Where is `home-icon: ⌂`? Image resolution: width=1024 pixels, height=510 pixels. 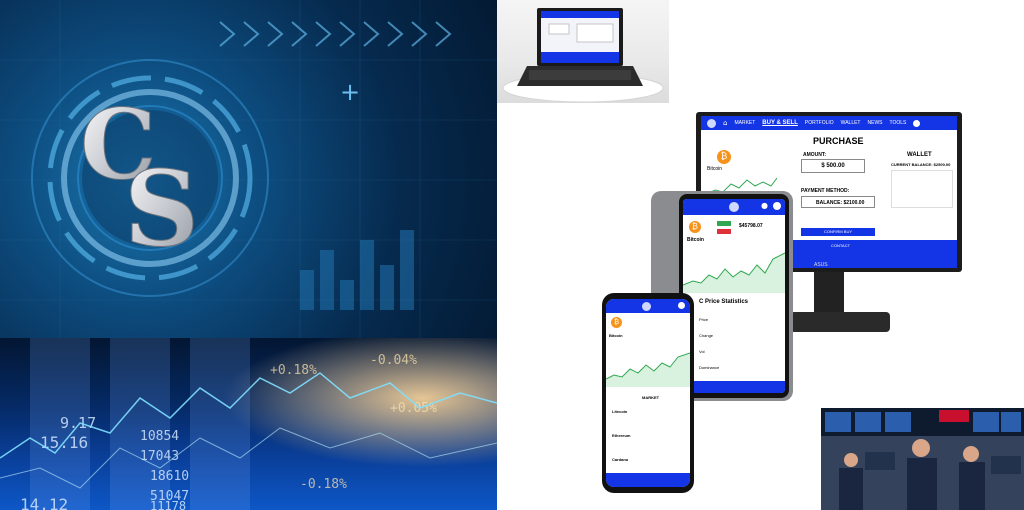
home-icon: ⌂ is located at coordinates (725, 123).